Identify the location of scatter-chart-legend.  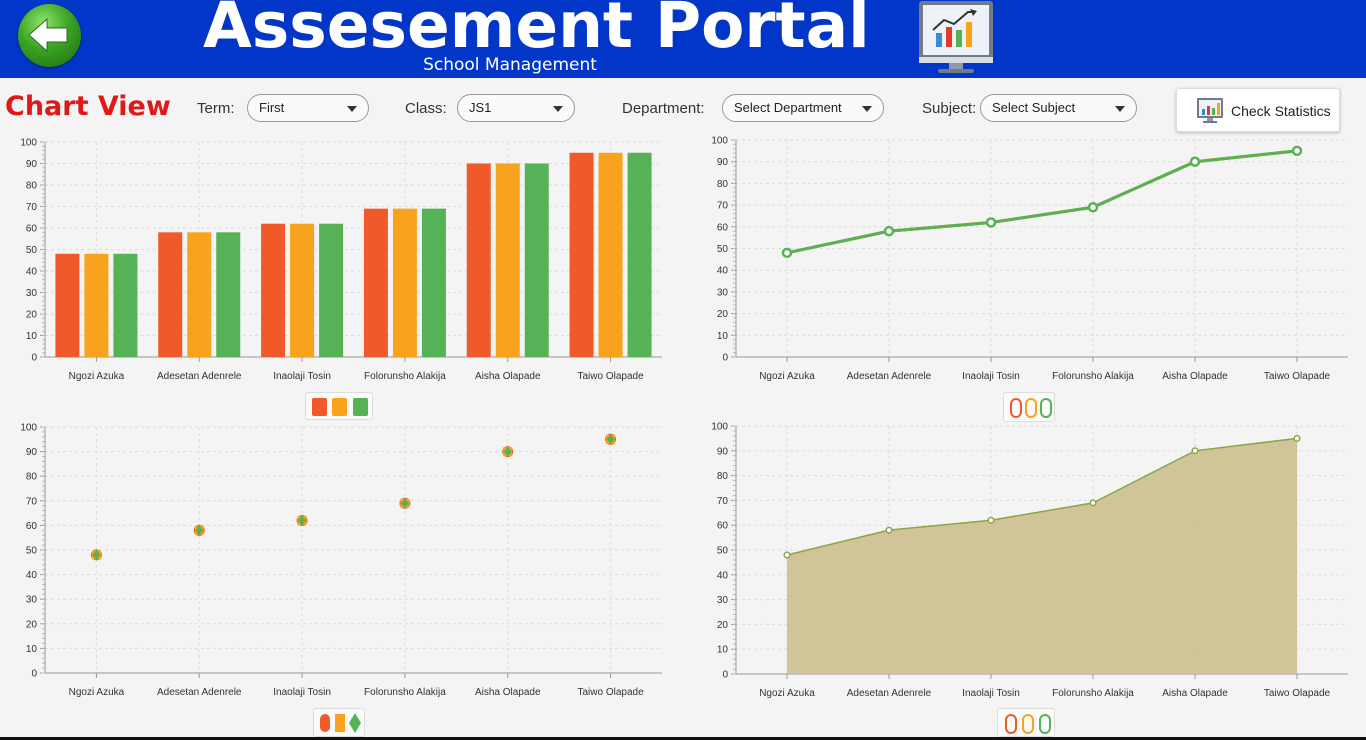
(339, 722).